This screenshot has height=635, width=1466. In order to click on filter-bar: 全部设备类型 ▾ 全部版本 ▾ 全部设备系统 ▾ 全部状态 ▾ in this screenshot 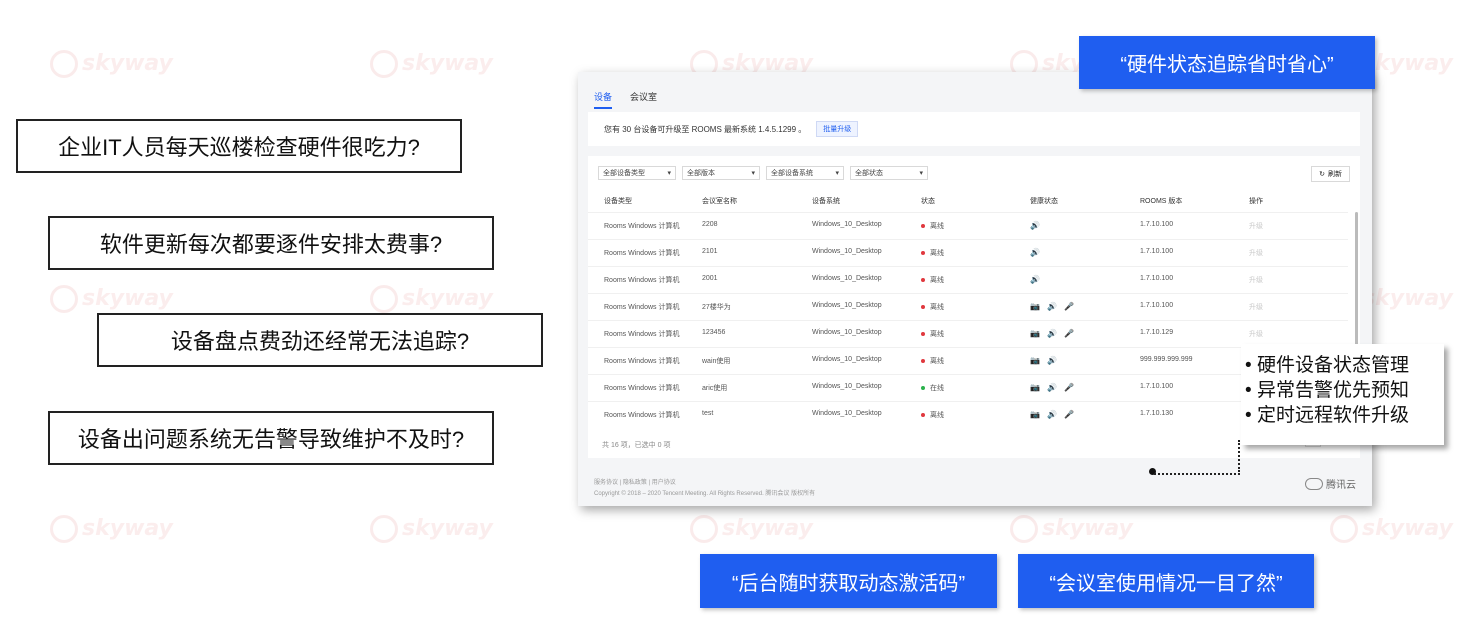, I will do `click(763, 173)`.